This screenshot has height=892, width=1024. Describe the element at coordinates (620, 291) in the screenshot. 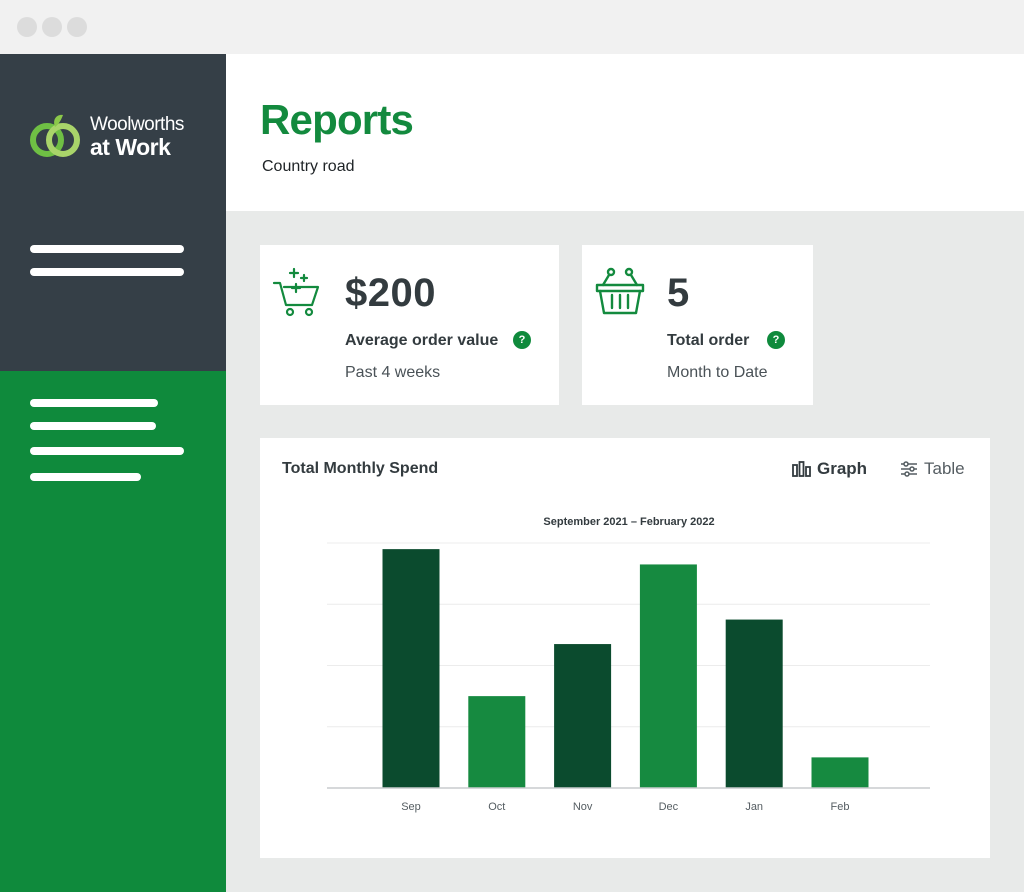

I see `basket-icon` at that location.